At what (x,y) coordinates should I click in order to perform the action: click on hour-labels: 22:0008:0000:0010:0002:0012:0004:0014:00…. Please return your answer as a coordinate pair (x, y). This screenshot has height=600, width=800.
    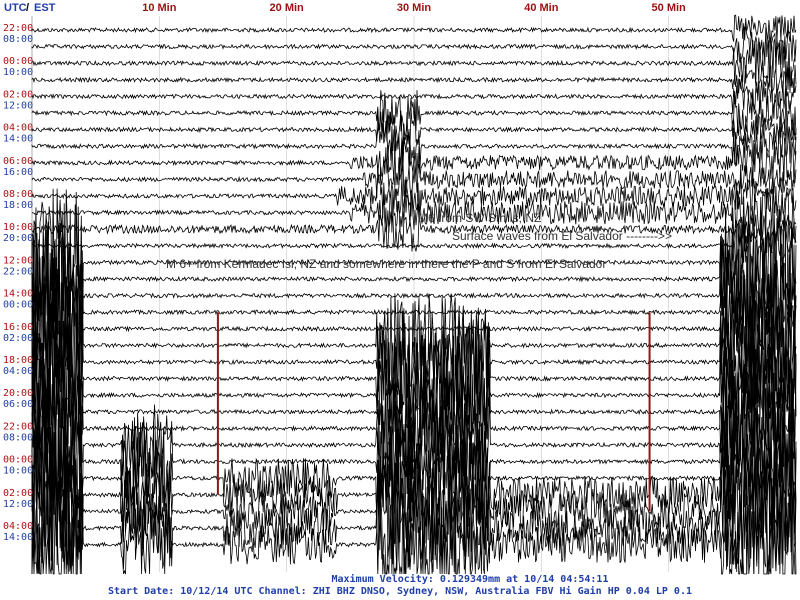
    Looking at the image, I should click on (18, 283).